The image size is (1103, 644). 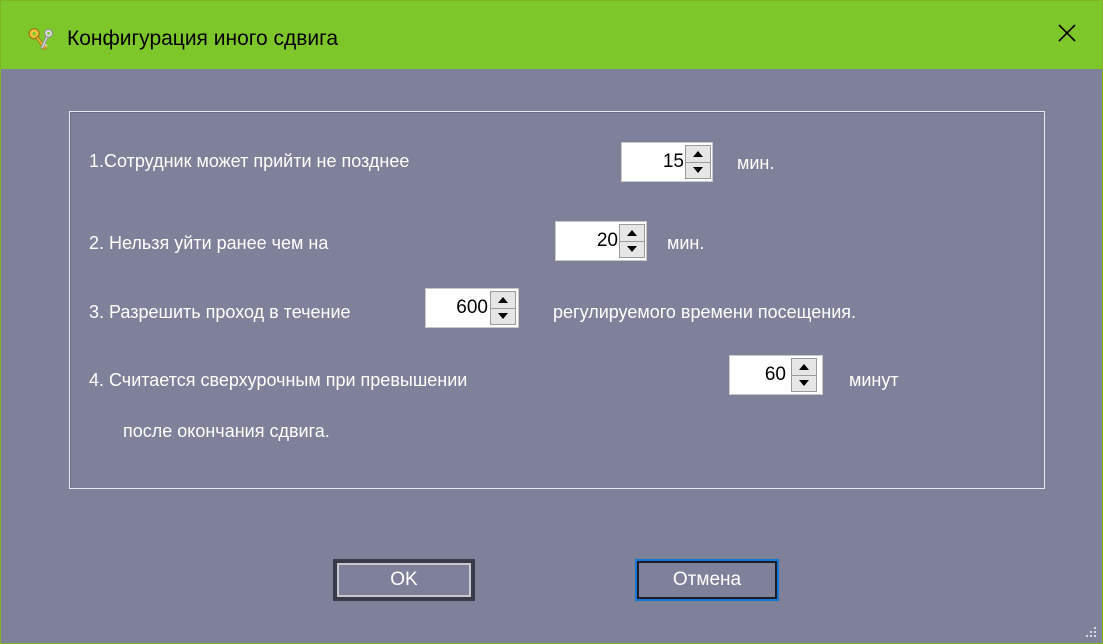 What do you see at coordinates (655, 162) in the screenshot?
I see `late-arrival-value: 15` at bounding box center [655, 162].